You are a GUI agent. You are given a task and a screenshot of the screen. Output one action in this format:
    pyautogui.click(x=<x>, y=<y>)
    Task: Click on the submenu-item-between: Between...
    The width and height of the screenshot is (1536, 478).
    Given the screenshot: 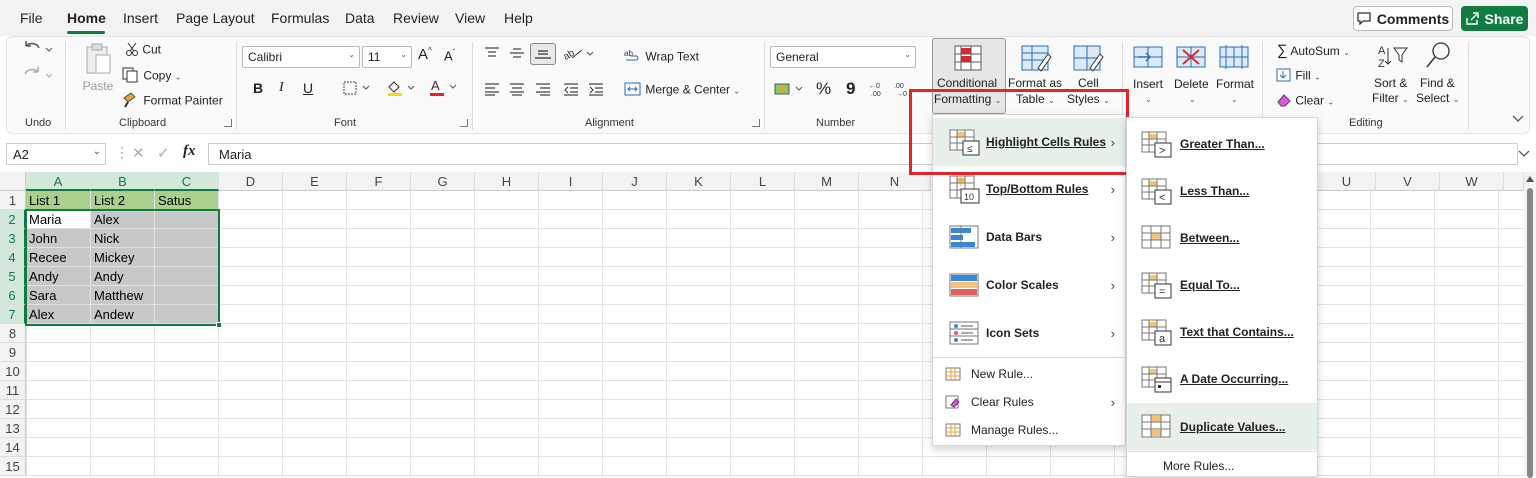 What is the action you would take?
    pyautogui.click(x=1222, y=237)
    